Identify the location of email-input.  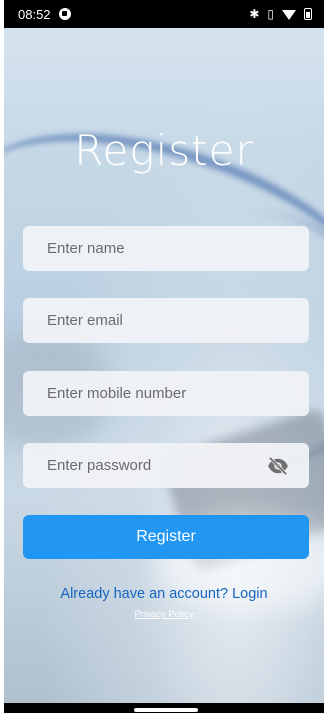
(167, 320).